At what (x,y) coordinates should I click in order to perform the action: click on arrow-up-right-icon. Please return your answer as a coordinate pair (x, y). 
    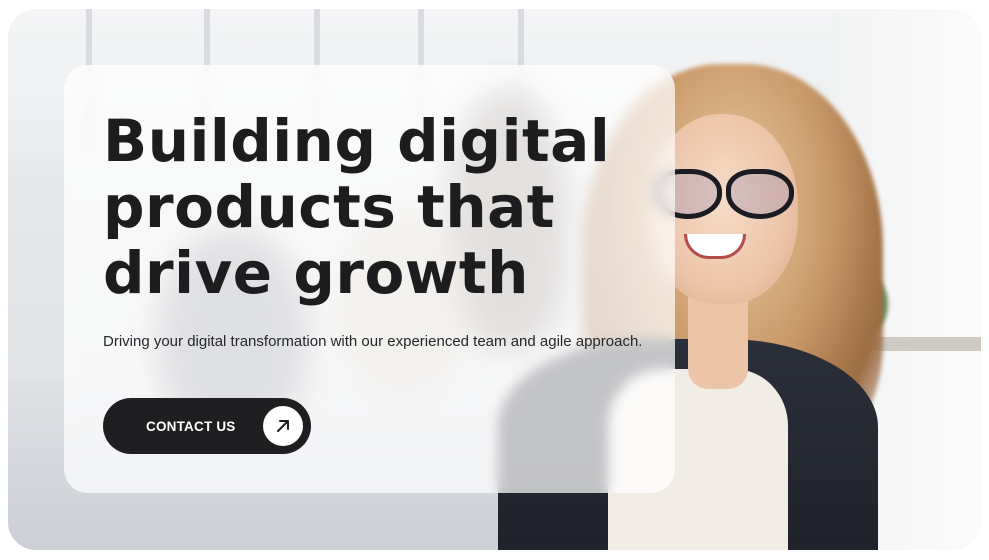
    Looking at the image, I should click on (283, 426).